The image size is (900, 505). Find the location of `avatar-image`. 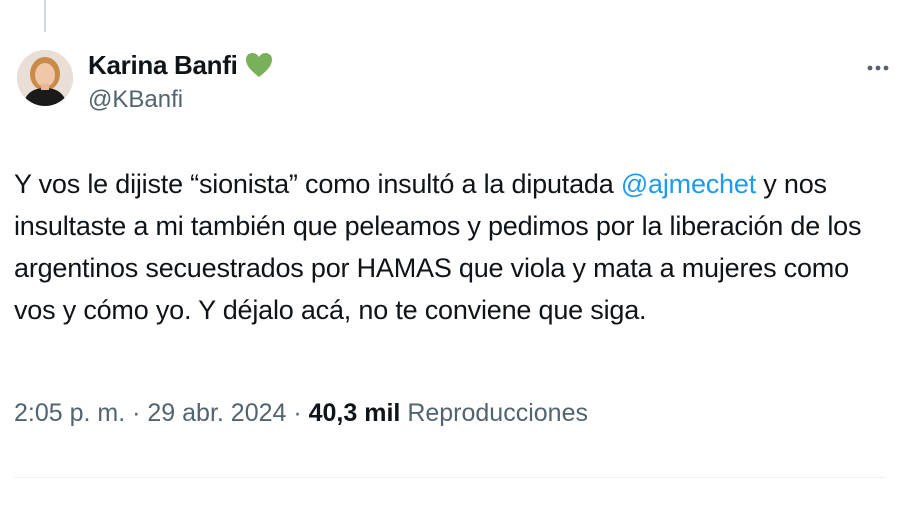

avatar-image is located at coordinates (45, 78).